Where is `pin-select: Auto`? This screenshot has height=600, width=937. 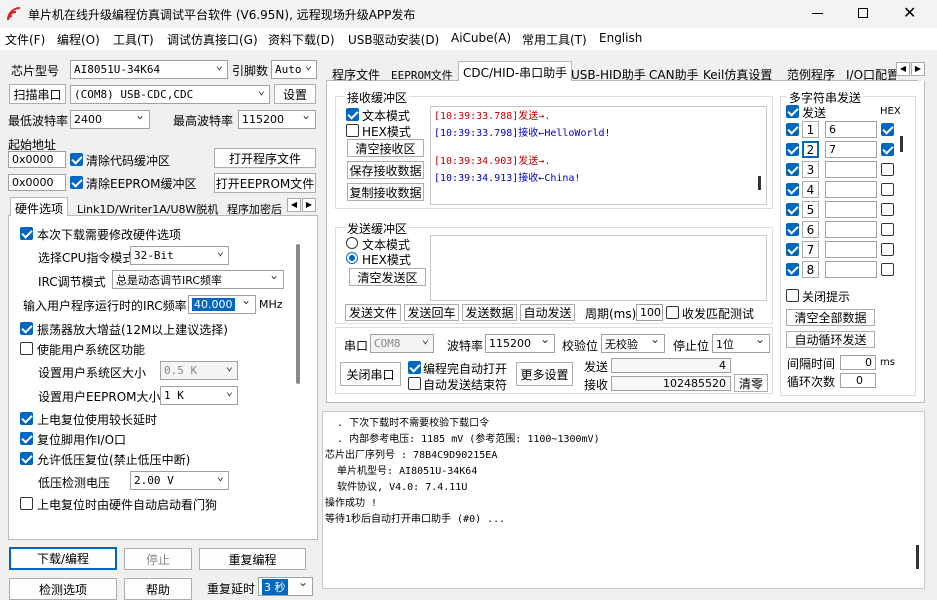 pin-select: Auto is located at coordinates (294, 69).